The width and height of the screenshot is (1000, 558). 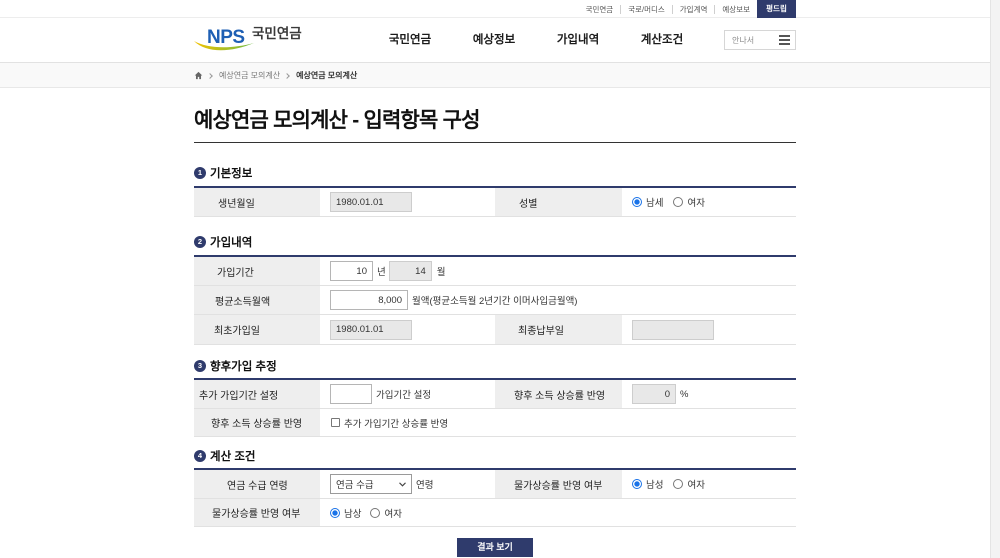 I want to click on nav-item-forecast: 예상정보, so click(x=494, y=40).